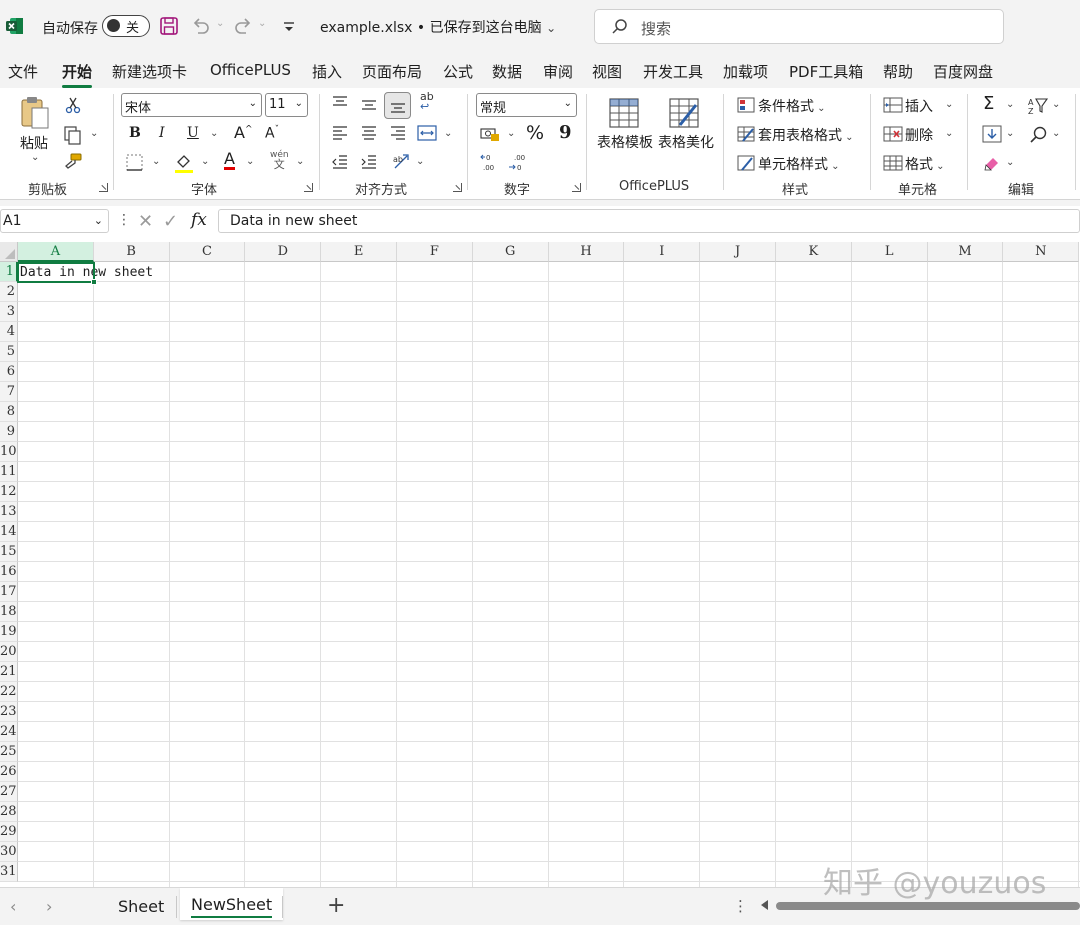 Image resolution: width=1080 pixels, height=925 pixels. I want to click on insert-function-button: fx, so click(199, 220).